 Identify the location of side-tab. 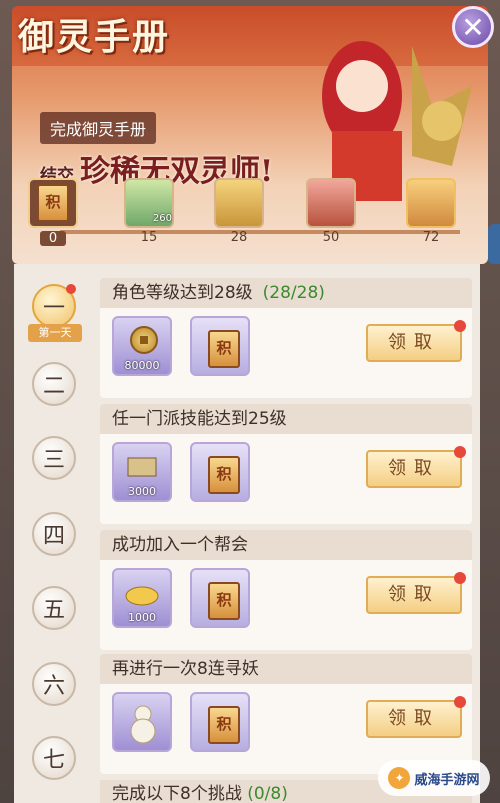
(494, 244).